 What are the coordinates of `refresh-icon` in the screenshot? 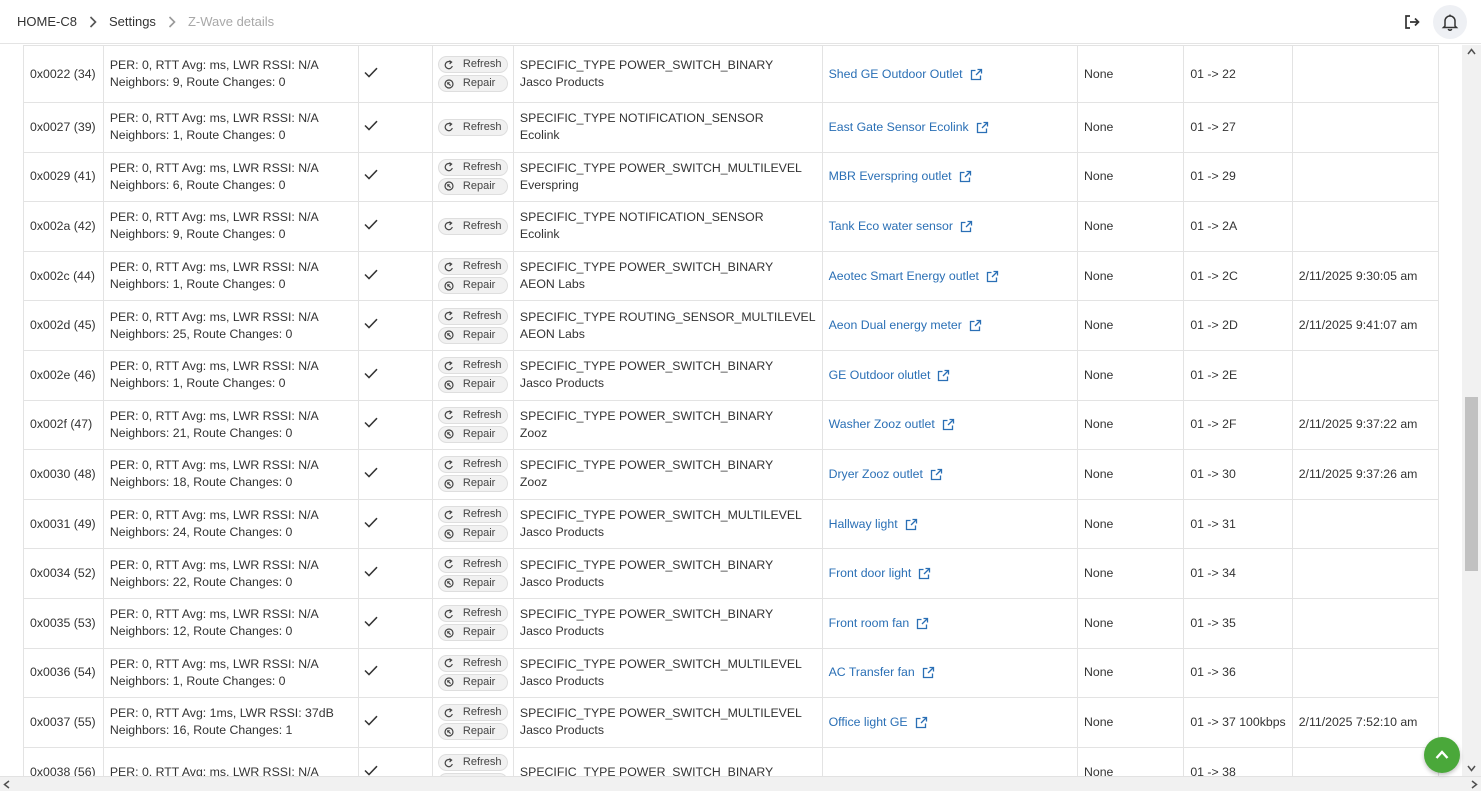 It's located at (448, 663).